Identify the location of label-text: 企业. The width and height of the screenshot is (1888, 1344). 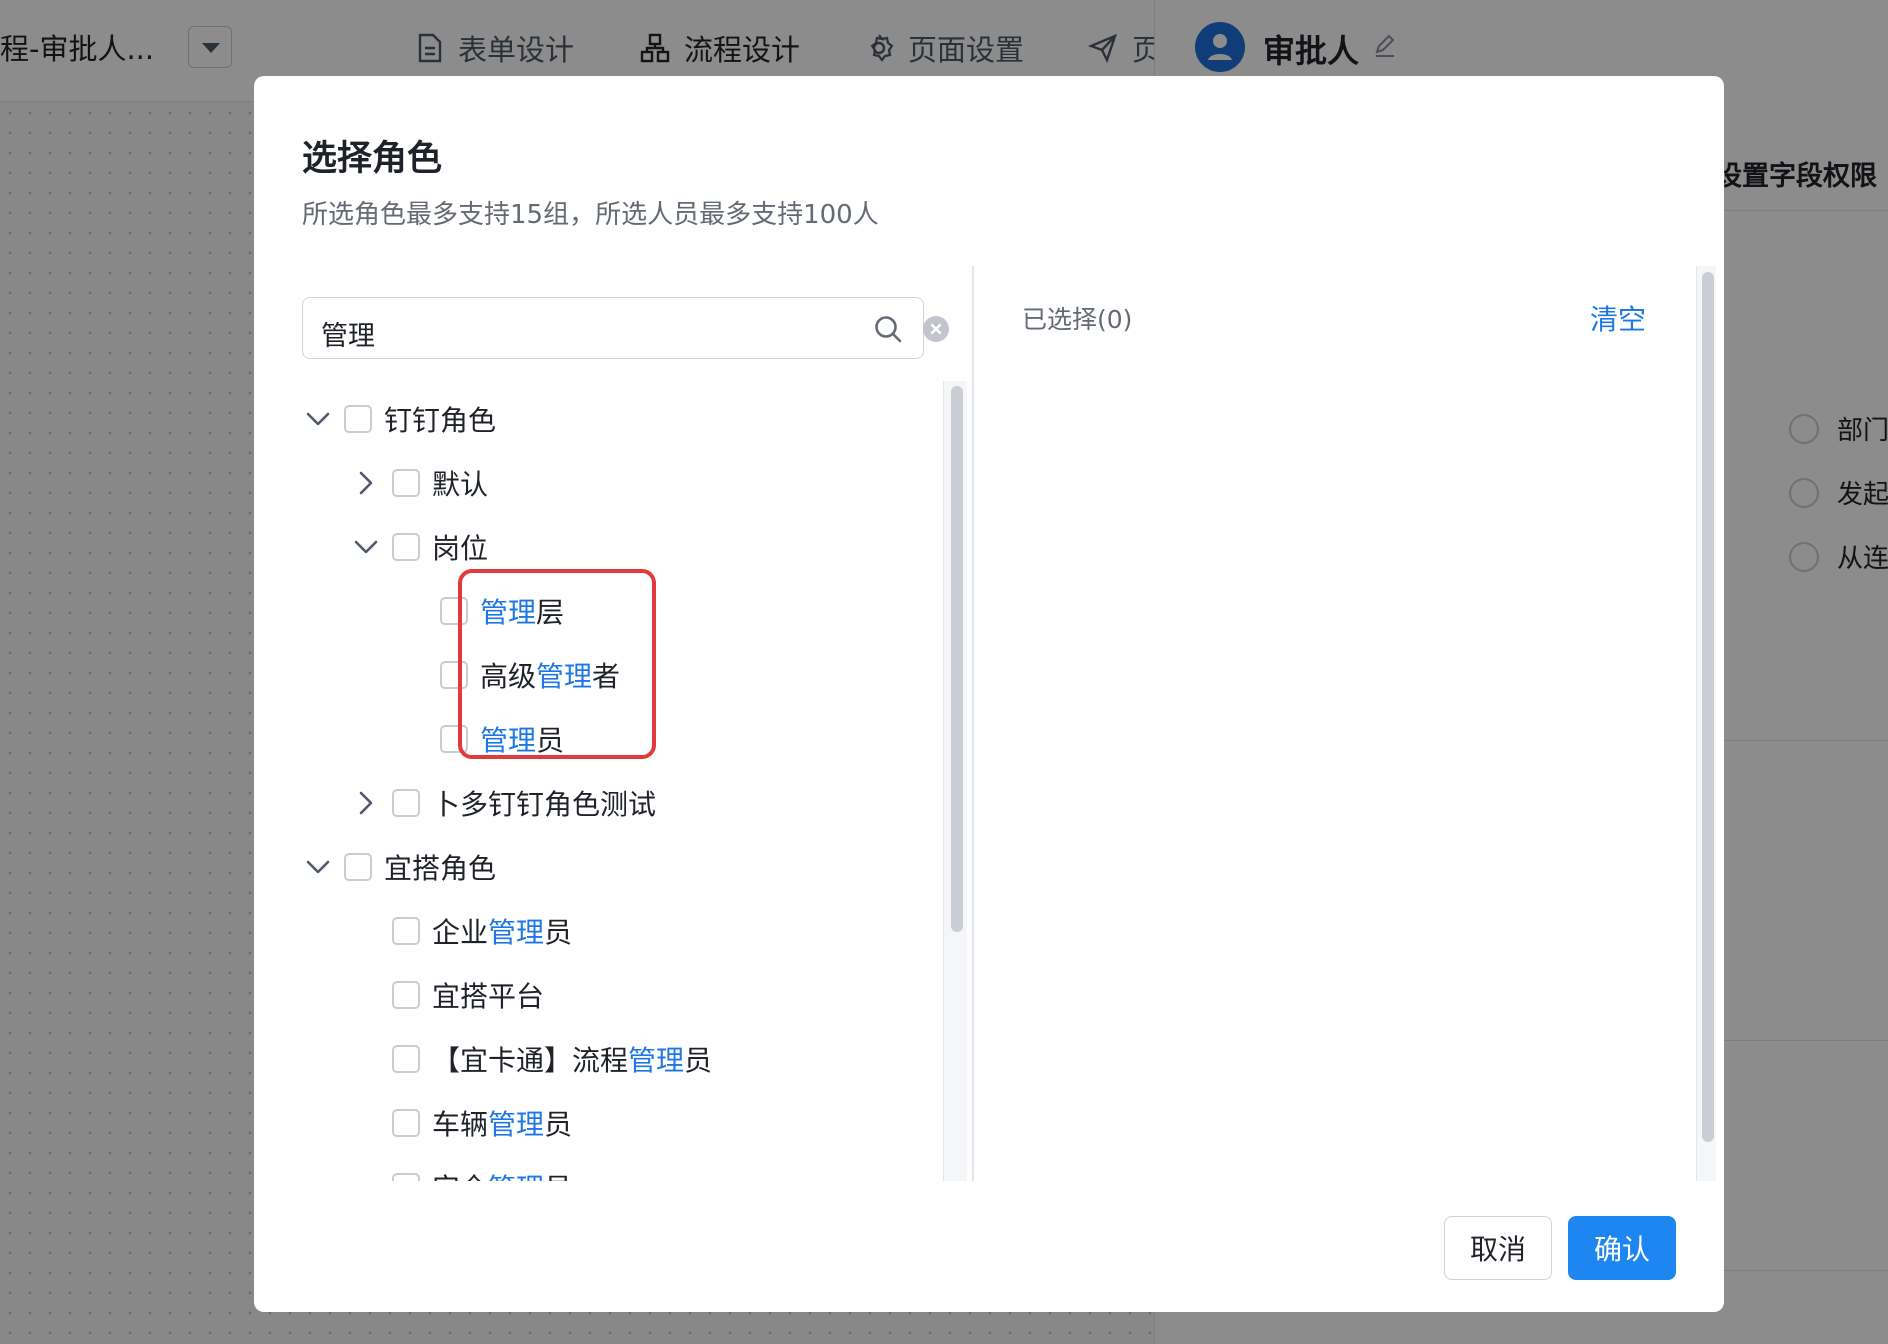
(460, 932).